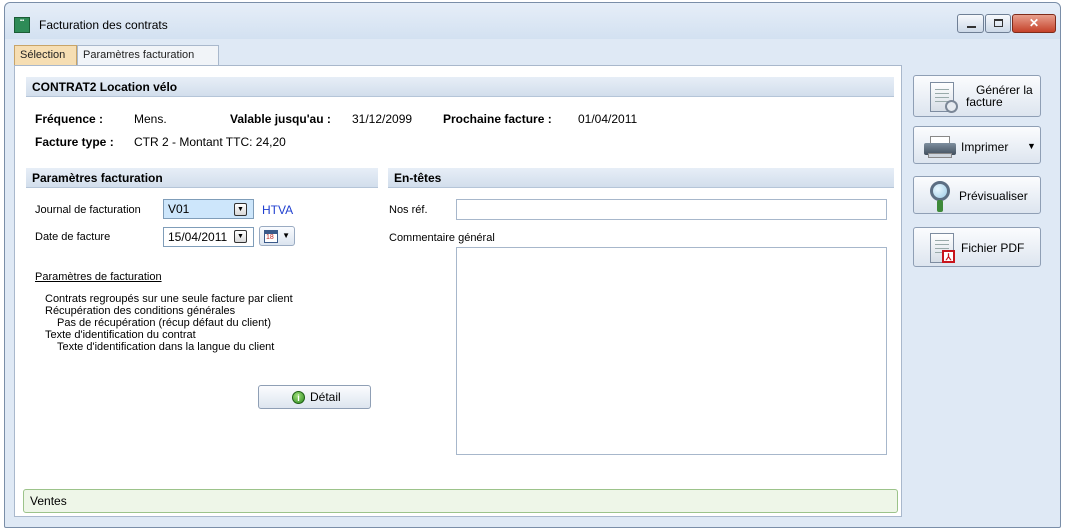 This screenshot has width=1066, height=530. I want to click on date-value: 15/04/2011, so click(198, 237).